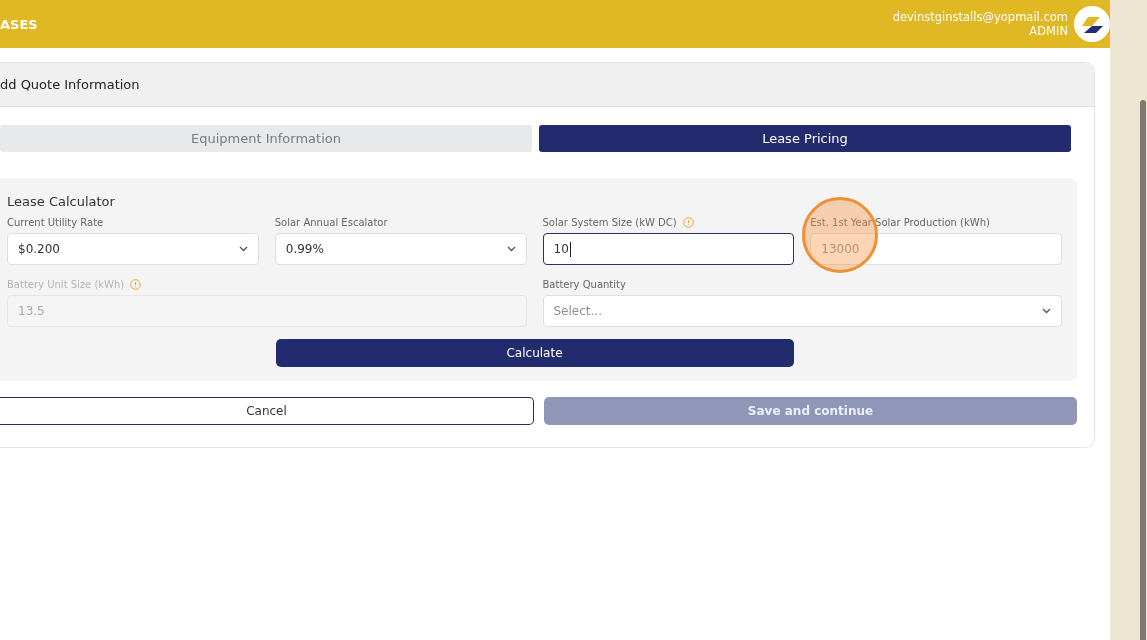 The image size is (1147, 640). I want to click on field-value: $0.200, so click(39, 249).